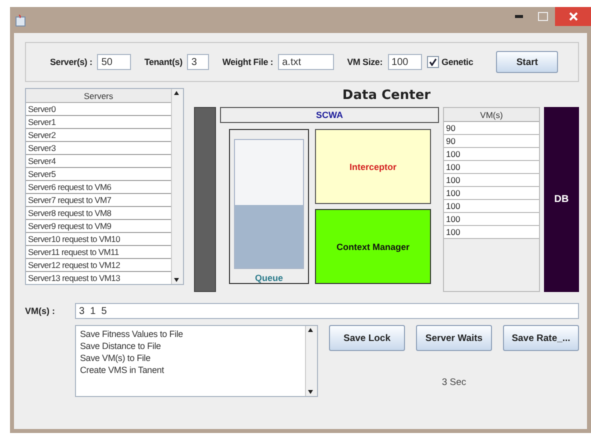 The width and height of the screenshot is (591, 437). Describe the element at coordinates (98, 109) in the screenshot. I see `server-row: Server0` at that location.